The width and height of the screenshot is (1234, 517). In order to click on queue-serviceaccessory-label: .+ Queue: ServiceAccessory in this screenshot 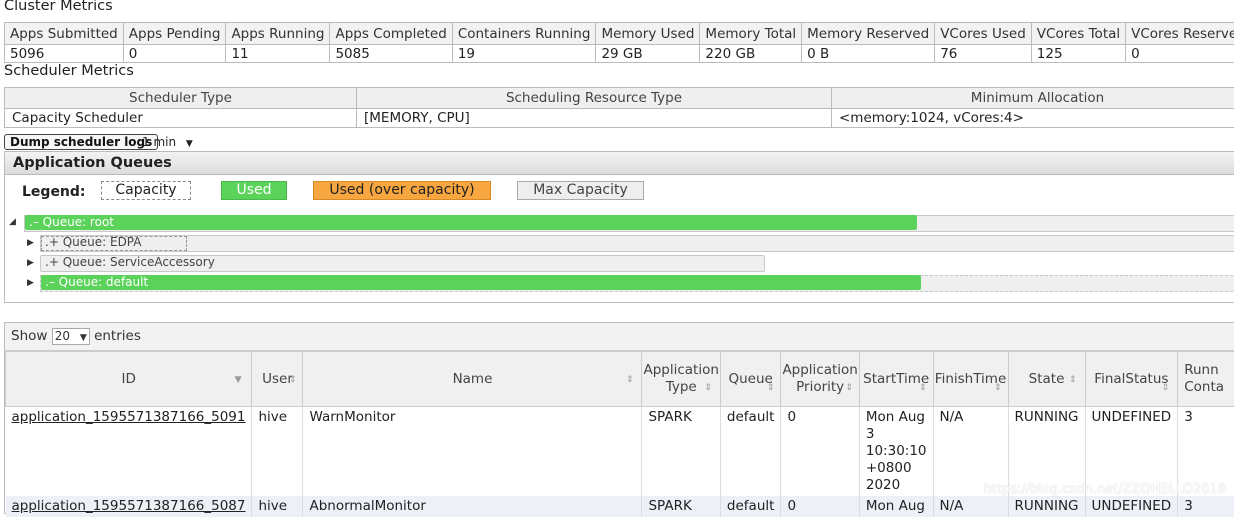, I will do `click(130, 262)`.